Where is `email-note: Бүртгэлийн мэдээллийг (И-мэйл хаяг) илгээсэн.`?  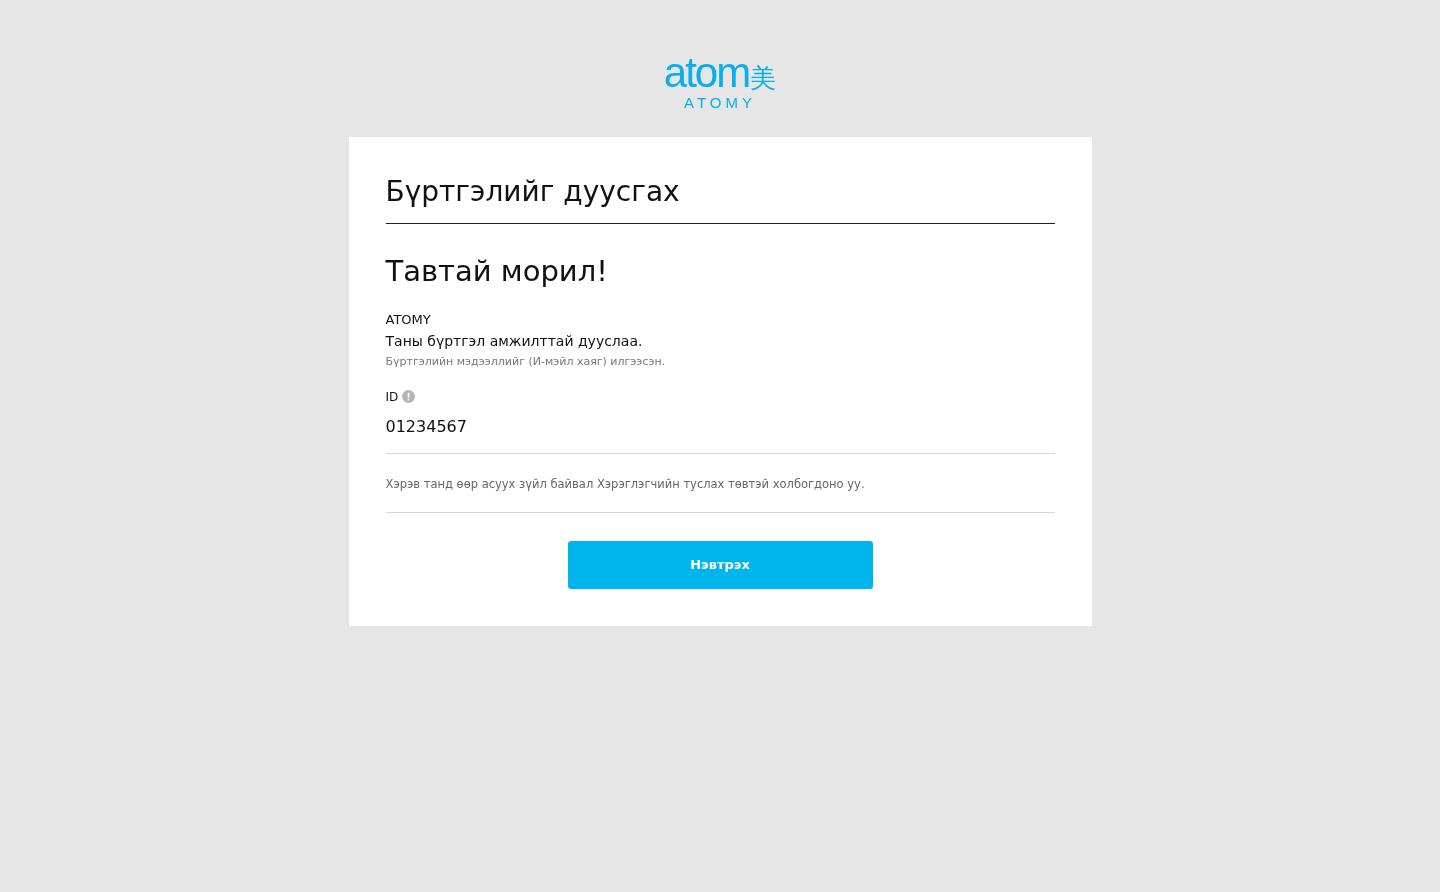 email-note: Бүртгэлийн мэдээллийг (И-мэйл хаяг) илгээсэн. is located at coordinates (526, 361).